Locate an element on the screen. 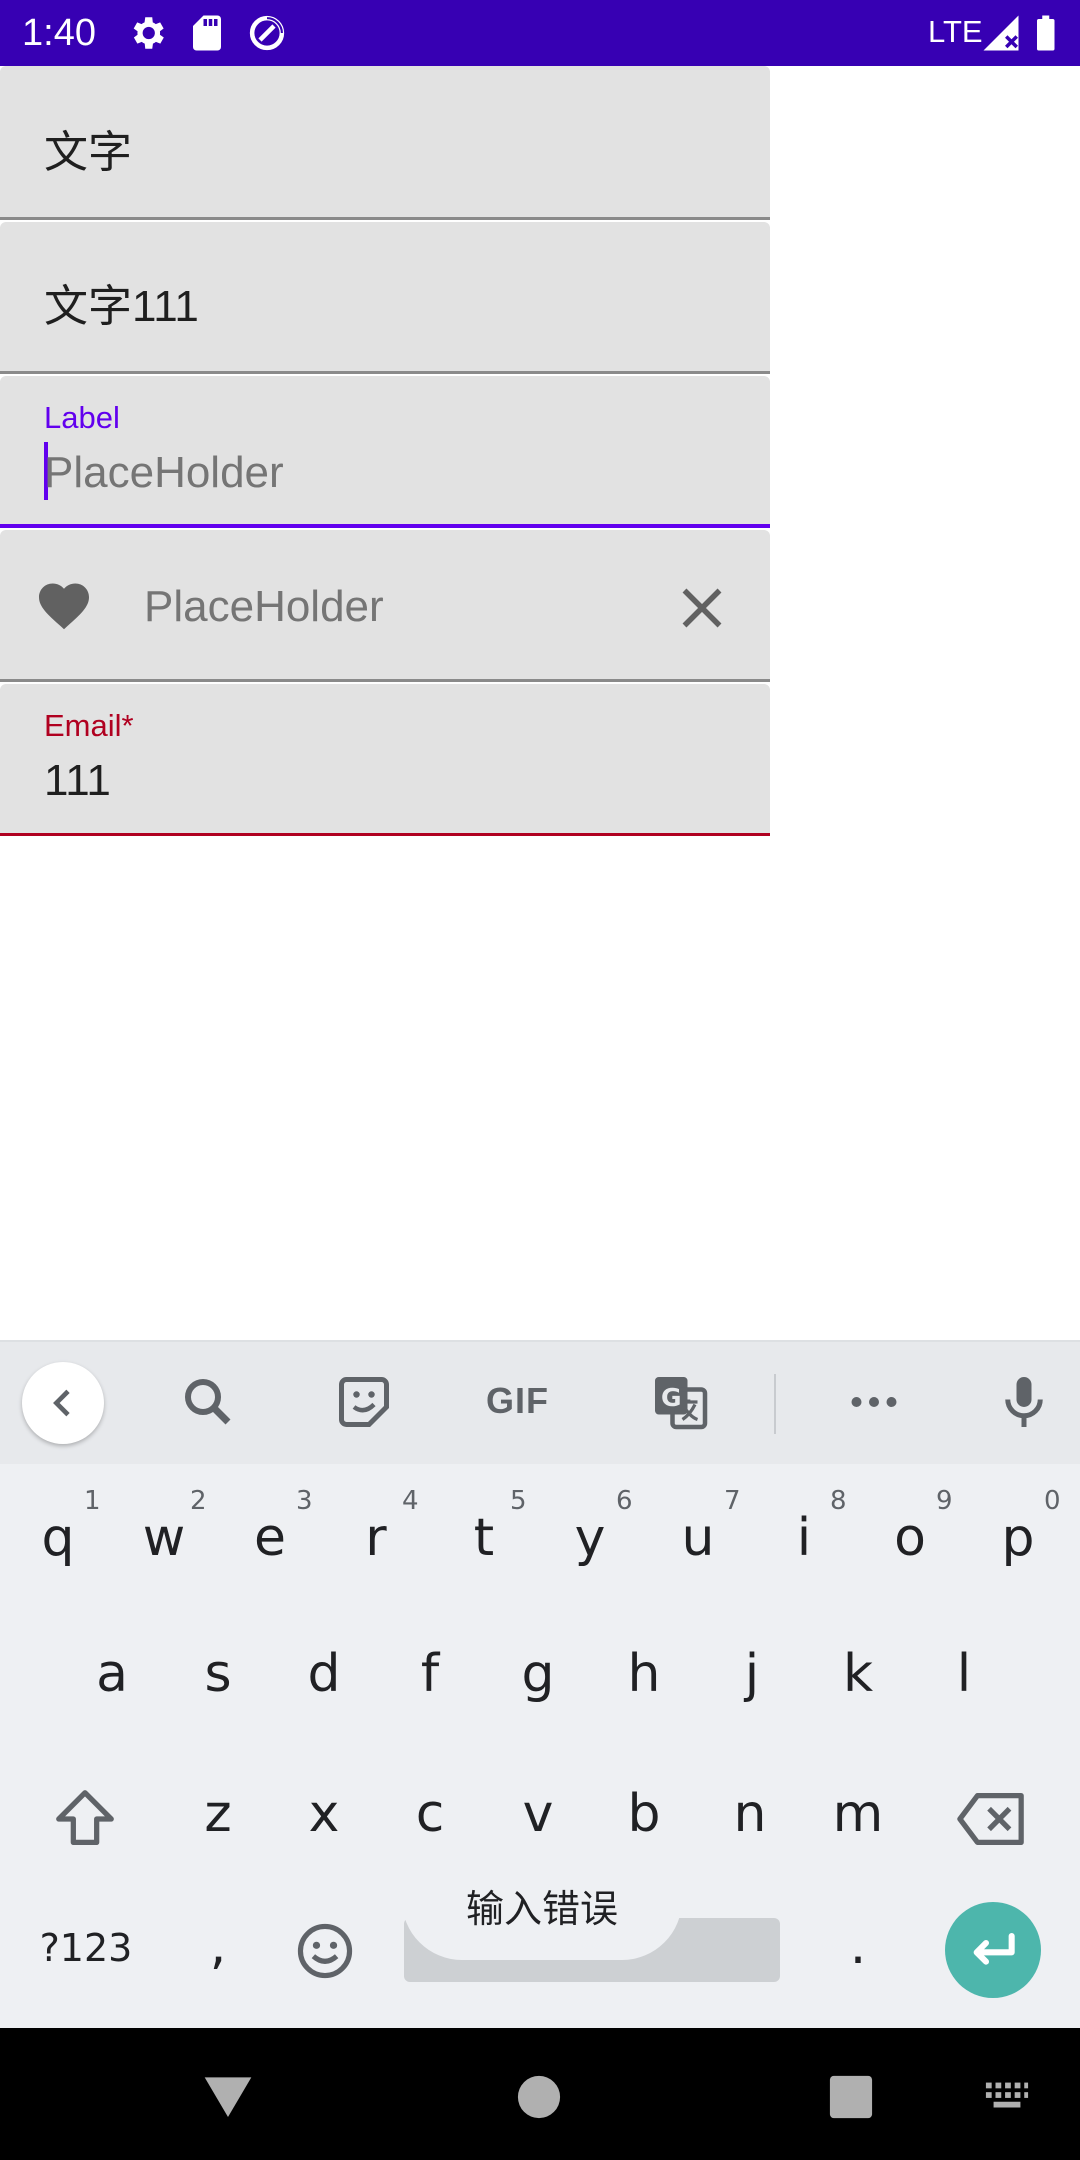 The height and width of the screenshot is (2160, 1080). key-w: w is located at coordinates (164, 1538).